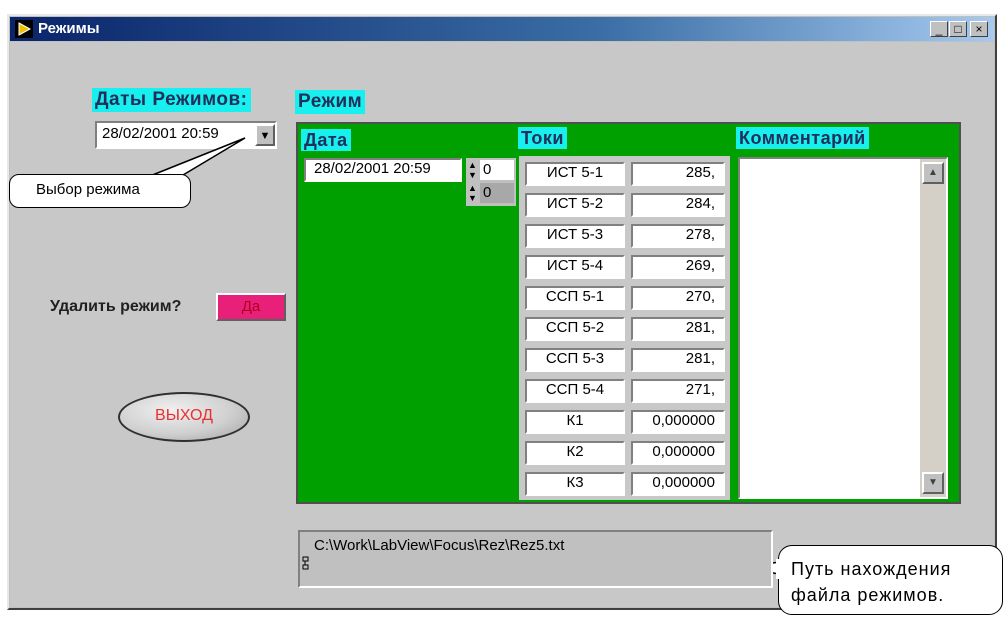 The width and height of the screenshot is (1008, 617). Describe the element at coordinates (306, 563) in the screenshot. I see `path-icon` at that location.